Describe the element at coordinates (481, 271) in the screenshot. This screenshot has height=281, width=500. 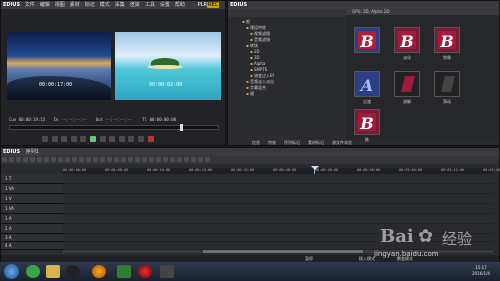
I see `taskbar-clock: 15:17 2016/1/4` at that location.